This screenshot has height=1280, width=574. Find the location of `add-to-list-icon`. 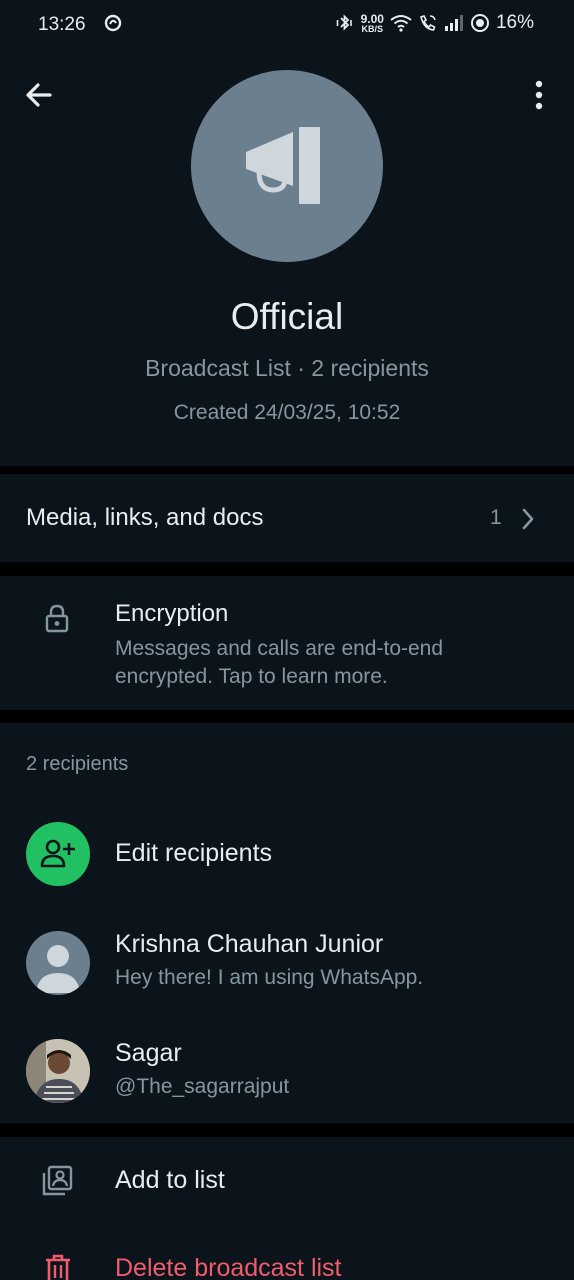

add-to-list-icon is located at coordinates (57, 1181).